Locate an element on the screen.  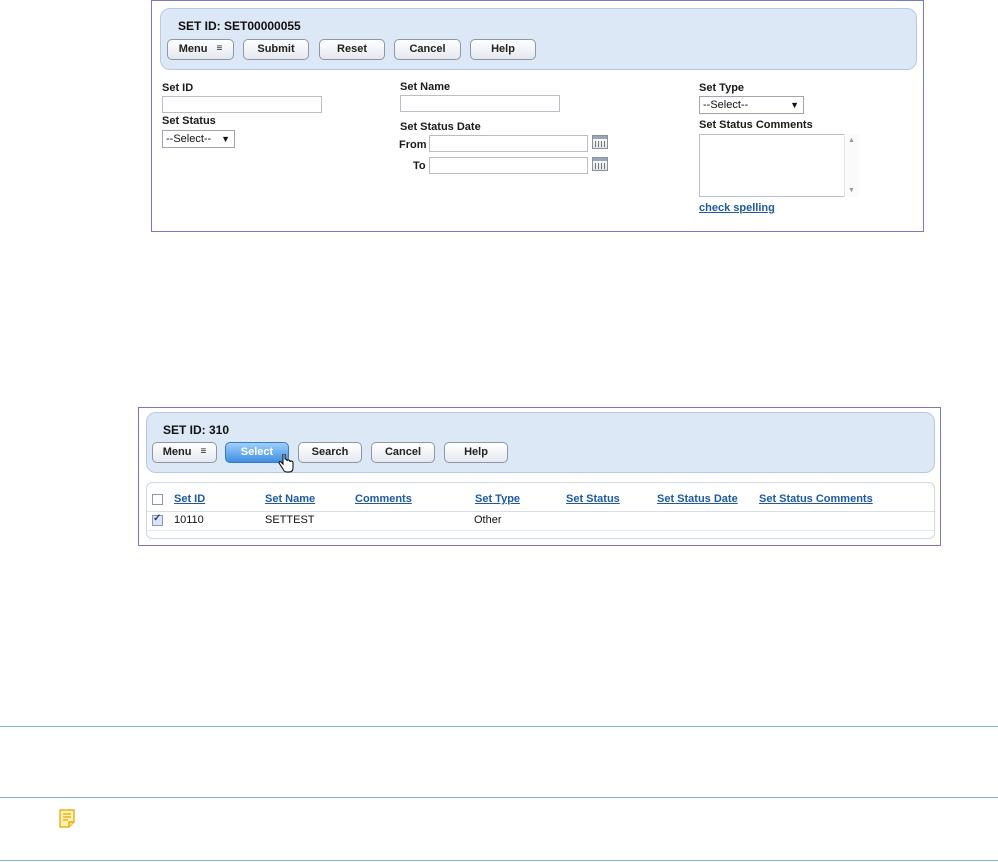
from-date-input is located at coordinates (508, 143).